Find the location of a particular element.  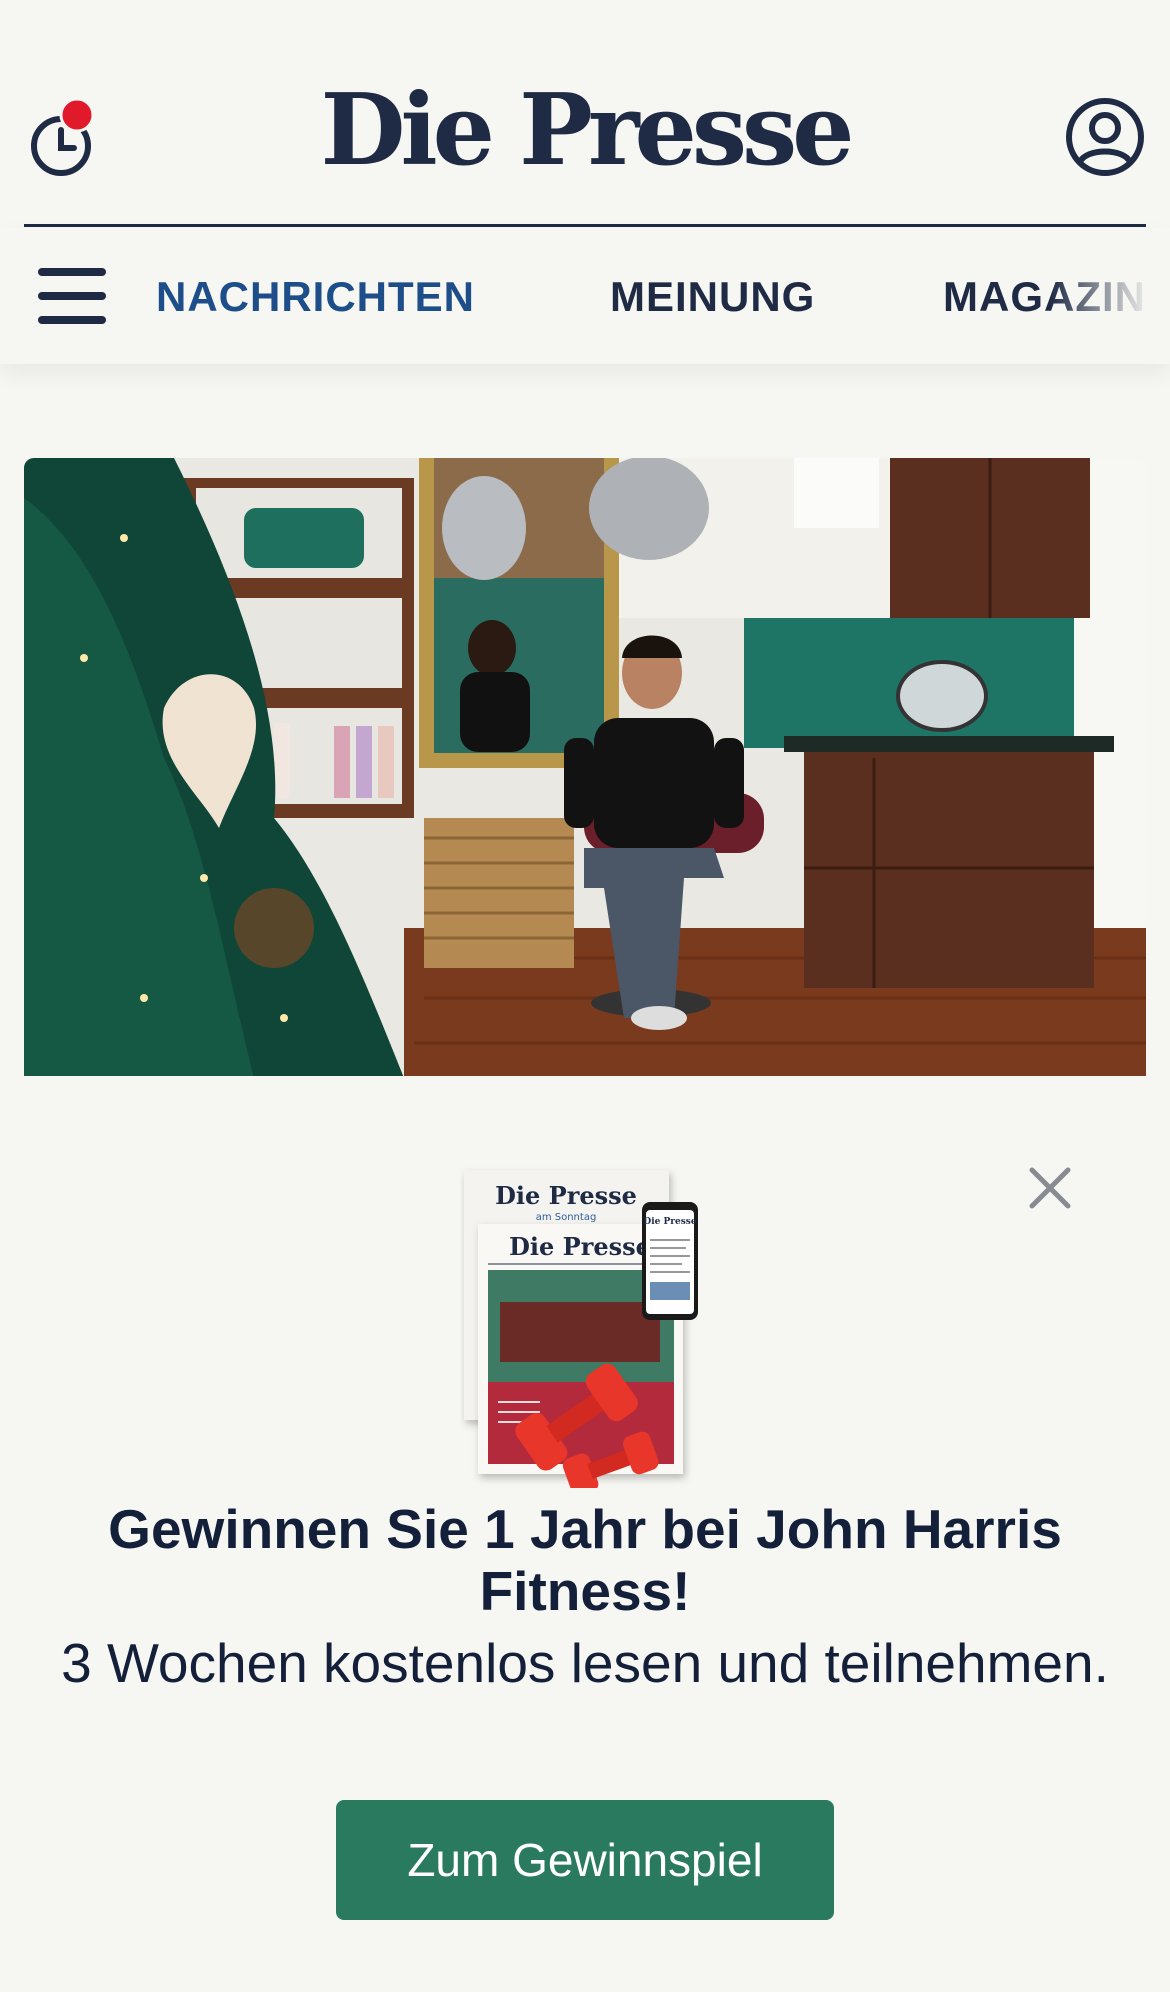

site-logo: Die Presse is located at coordinates (585, 131).